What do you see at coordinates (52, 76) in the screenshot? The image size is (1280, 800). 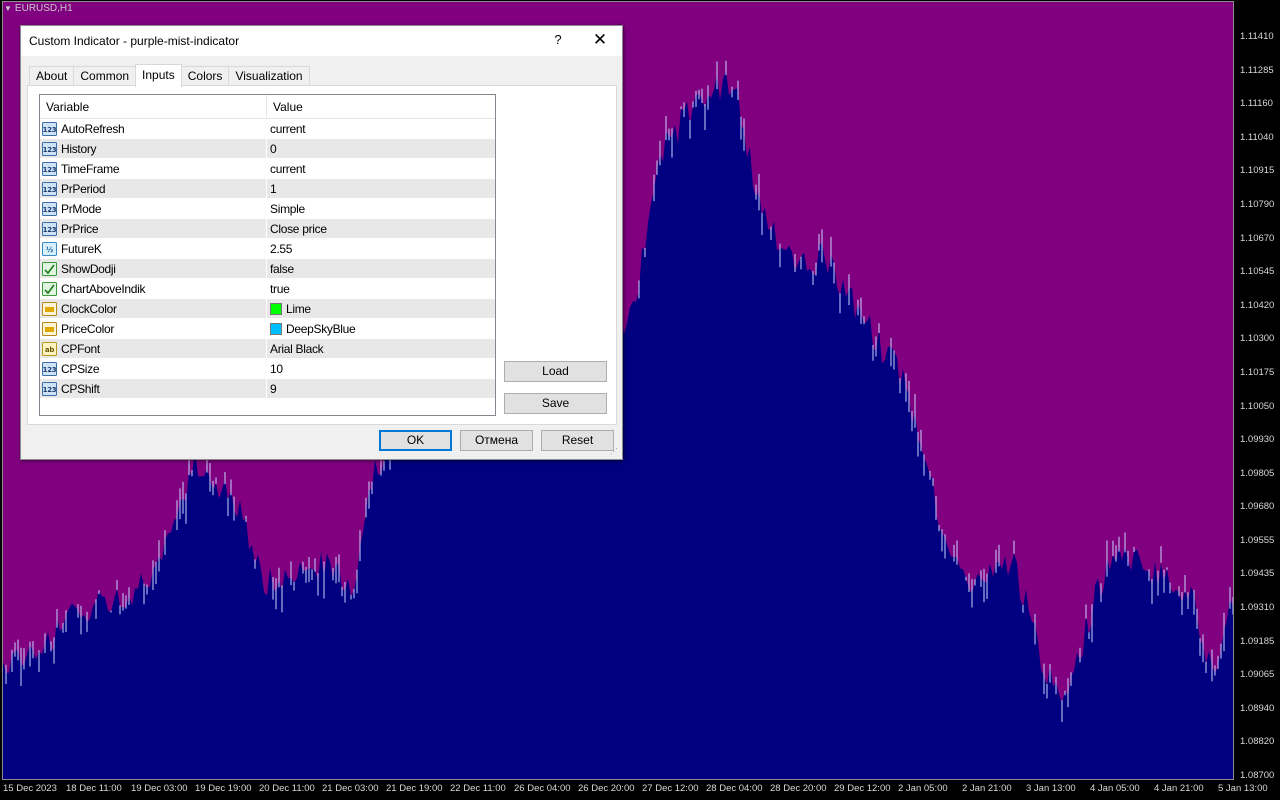 I see `tab-about: About` at bounding box center [52, 76].